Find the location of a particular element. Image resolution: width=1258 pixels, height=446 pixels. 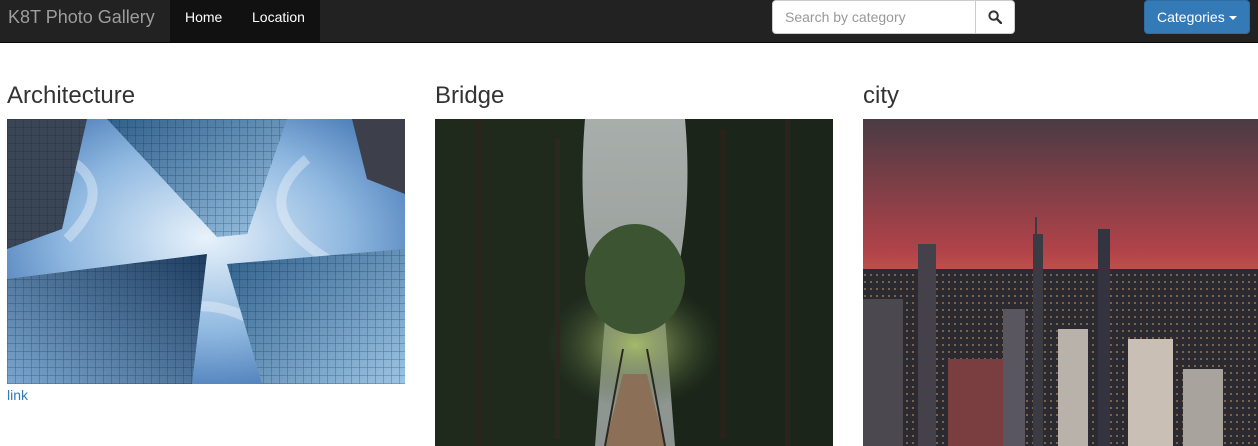

categories-label: Categories is located at coordinates (1191, 17).